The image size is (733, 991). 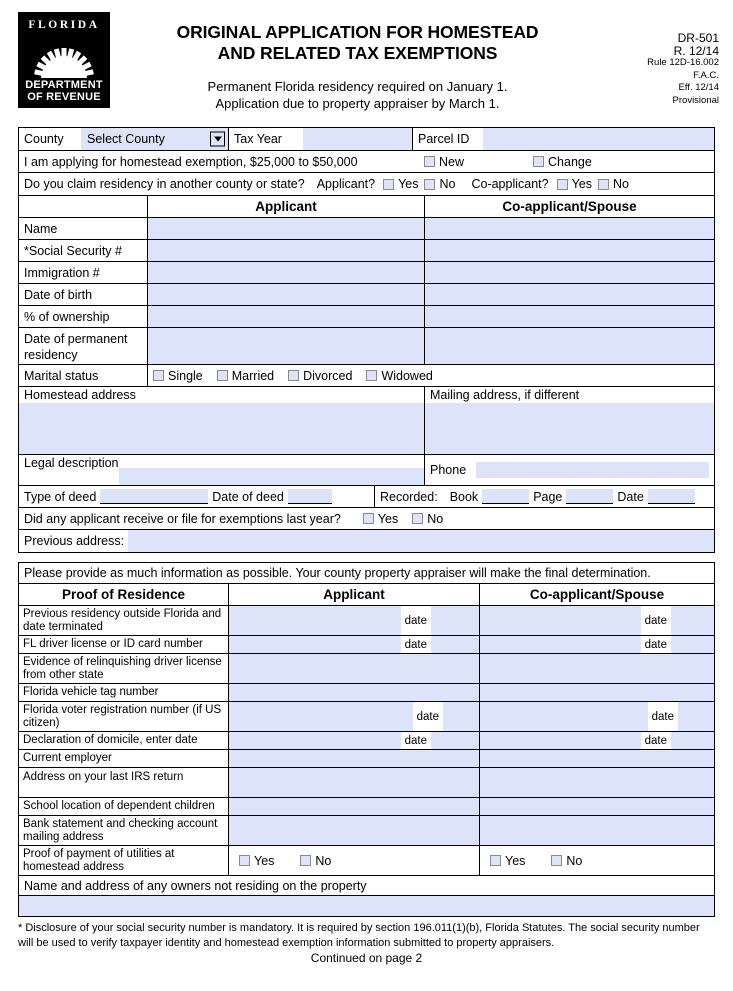 What do you see at coordinates (507, 861) in the screenshot?
I see `utilities-coapplicant-yes-option: Yes` at bounding box center [507, 861].